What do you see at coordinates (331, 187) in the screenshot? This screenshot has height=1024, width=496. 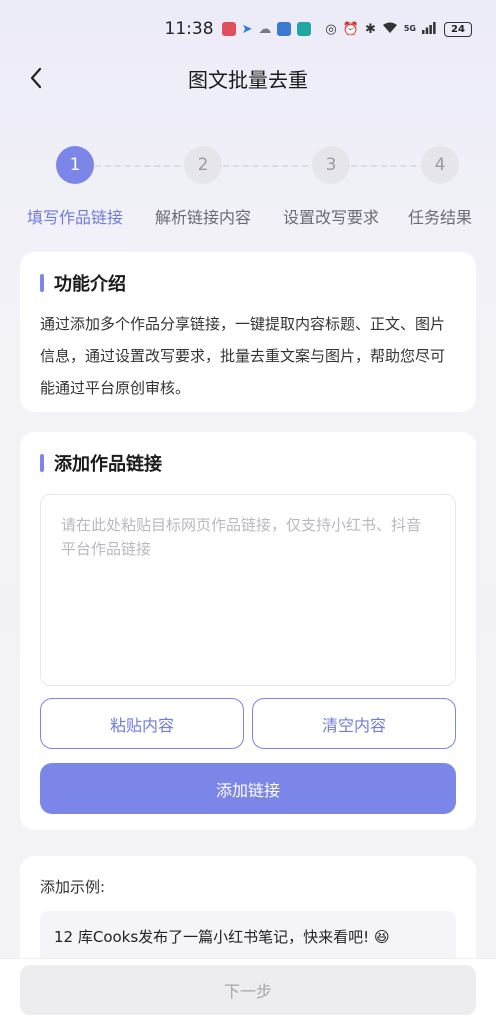 I see `step-3: 3 设置改写要求` at bounding box center [331, 187].